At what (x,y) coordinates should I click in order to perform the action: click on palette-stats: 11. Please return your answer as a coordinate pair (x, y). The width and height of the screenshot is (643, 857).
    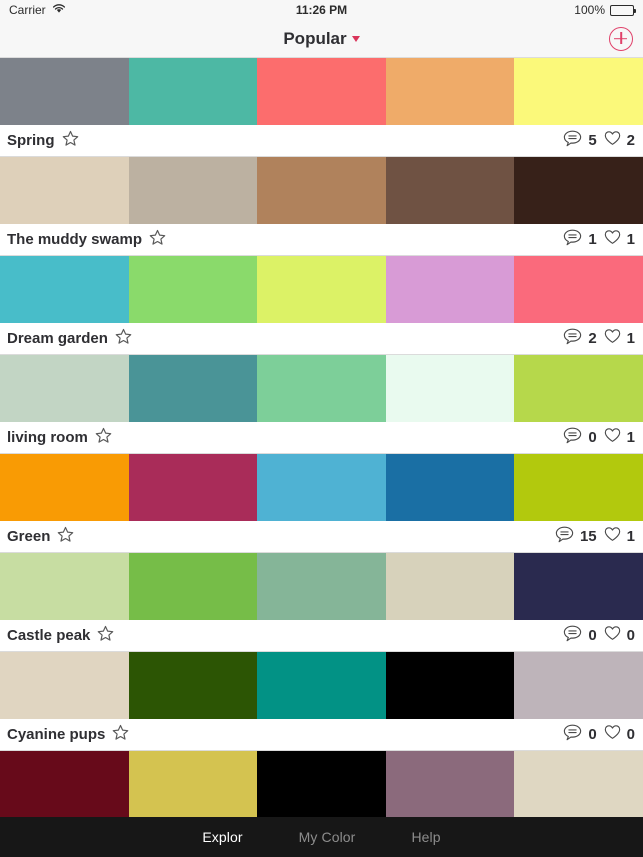
    Looking at the image, I should click on (599, 240).